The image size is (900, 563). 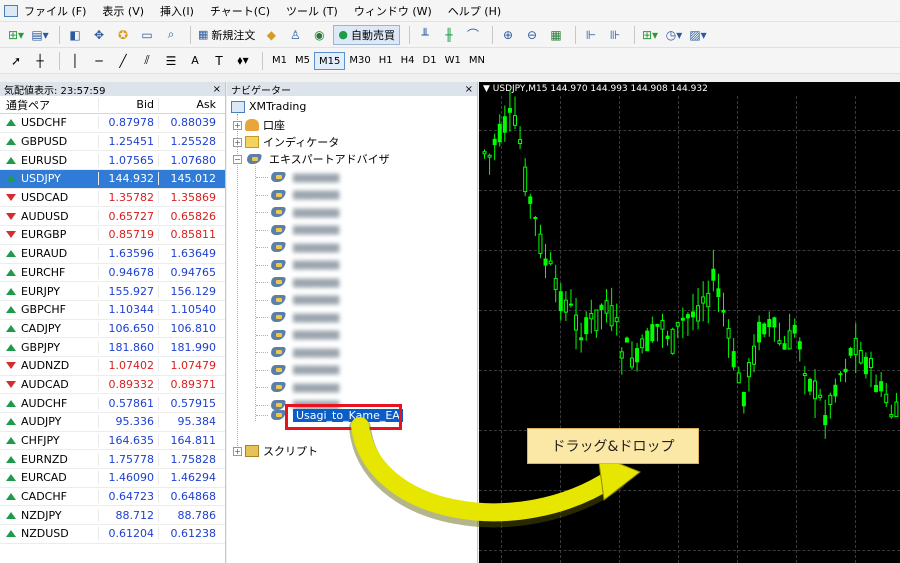 I want to click on market-watch-row: GBPJPY 181.860 181.990, so click(x=112, y=347).